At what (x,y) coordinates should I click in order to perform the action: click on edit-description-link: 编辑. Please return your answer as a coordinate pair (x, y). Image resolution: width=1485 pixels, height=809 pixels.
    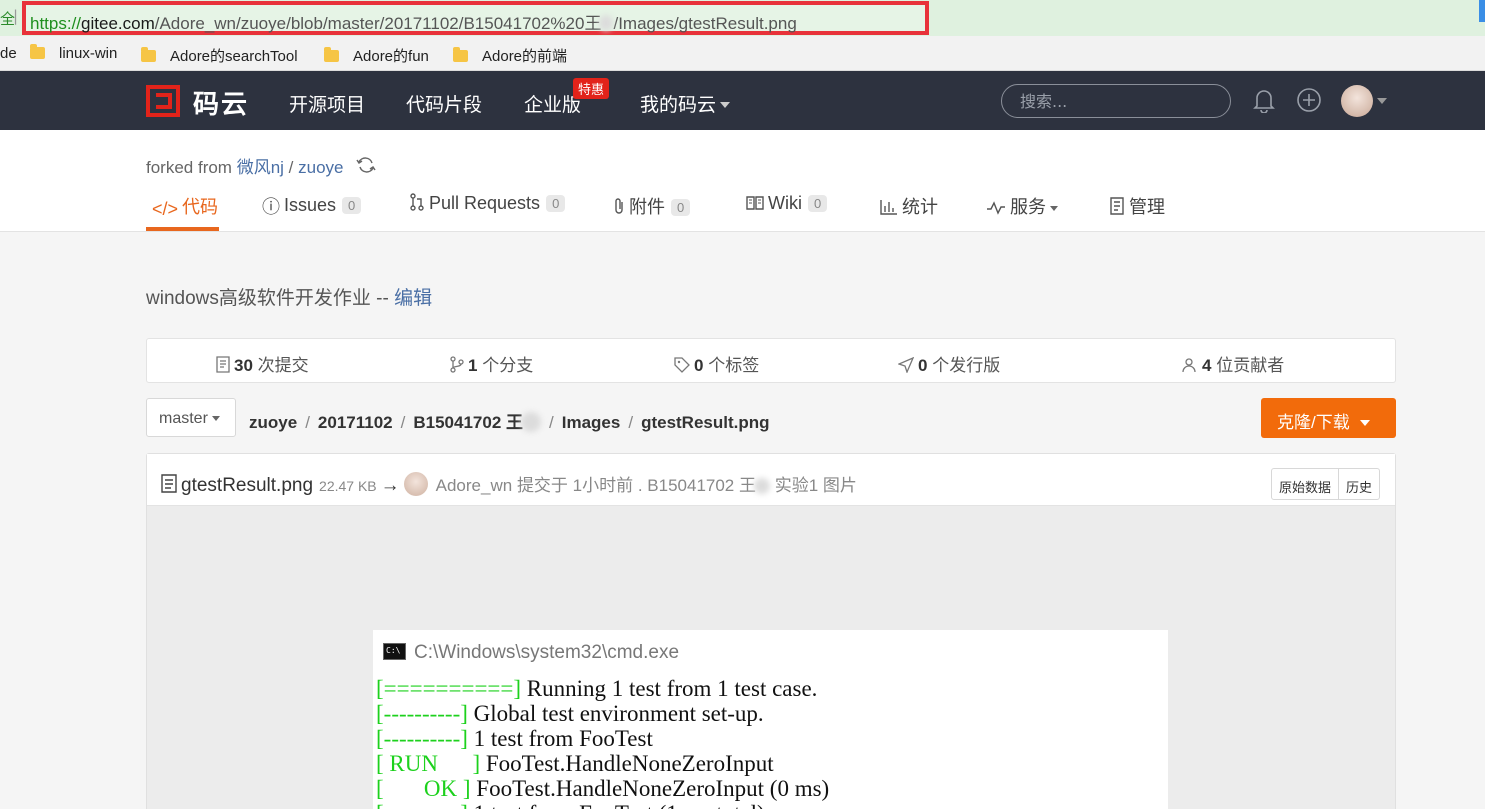
    Looking at the image, I should click on (413, 298).